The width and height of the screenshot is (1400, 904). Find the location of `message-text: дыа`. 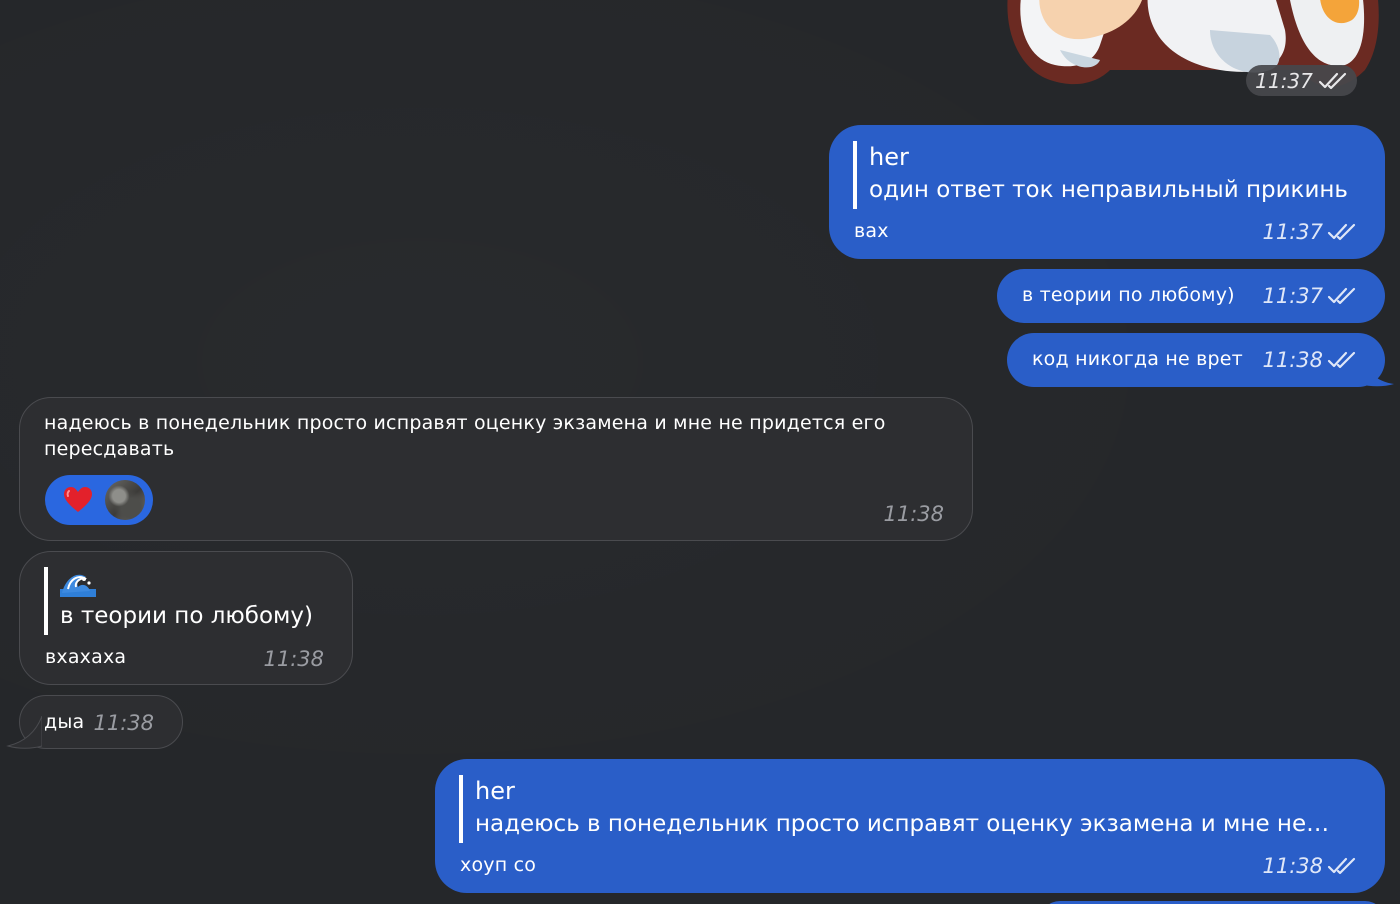

message-text: дыа is located at coordinates (64, 722).